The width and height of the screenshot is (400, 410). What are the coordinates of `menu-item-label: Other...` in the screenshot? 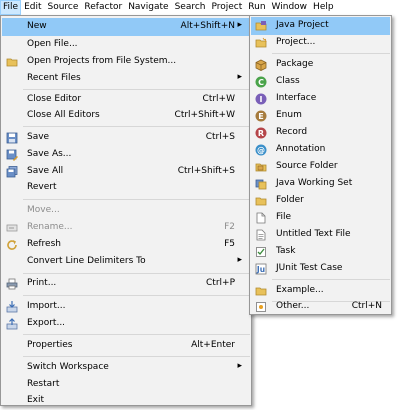 It's located at (293, 306).